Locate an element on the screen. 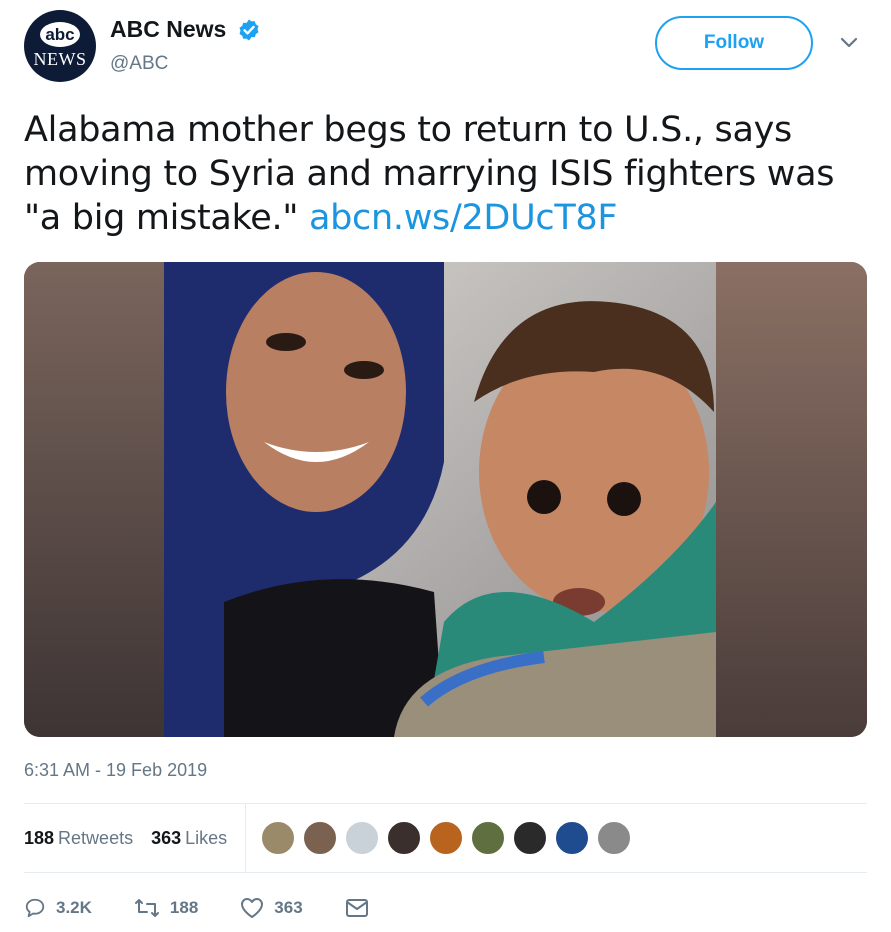 The width and height of the screenshot is (891, 932). chevron-down-icon is located at coordinates (849, 43).